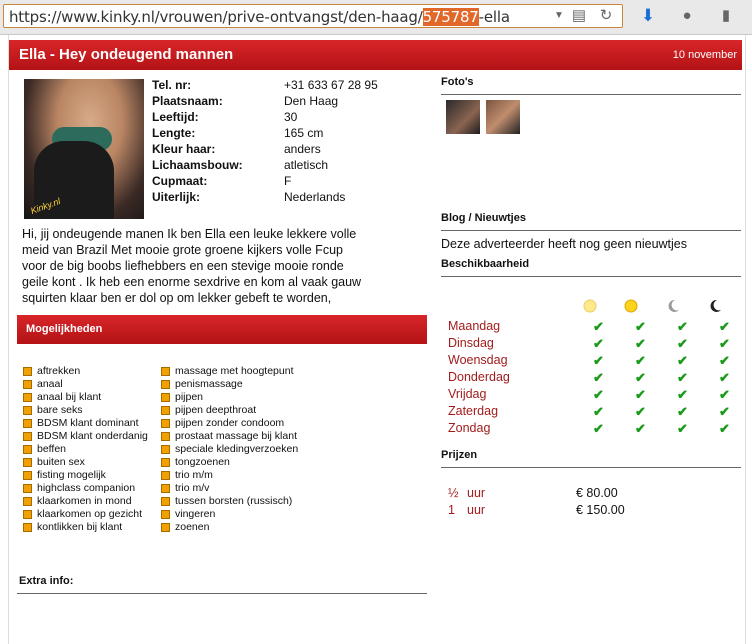 The height and width of the screenshot is (644, 752). What do you see at coordinates (687, 16) in the screenshot?
I see `extension-icon: ●` at bounding box center [687, 16].